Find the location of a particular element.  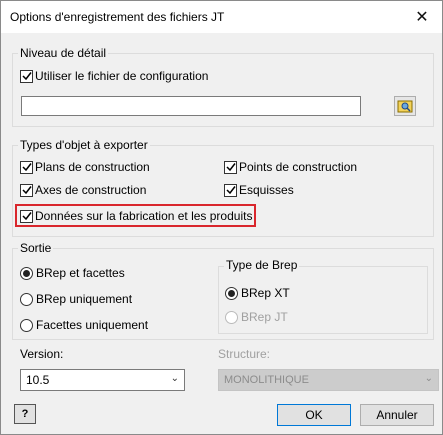

construction-axes-checkbox: Axes de construction is located at coordinates (83, 190).